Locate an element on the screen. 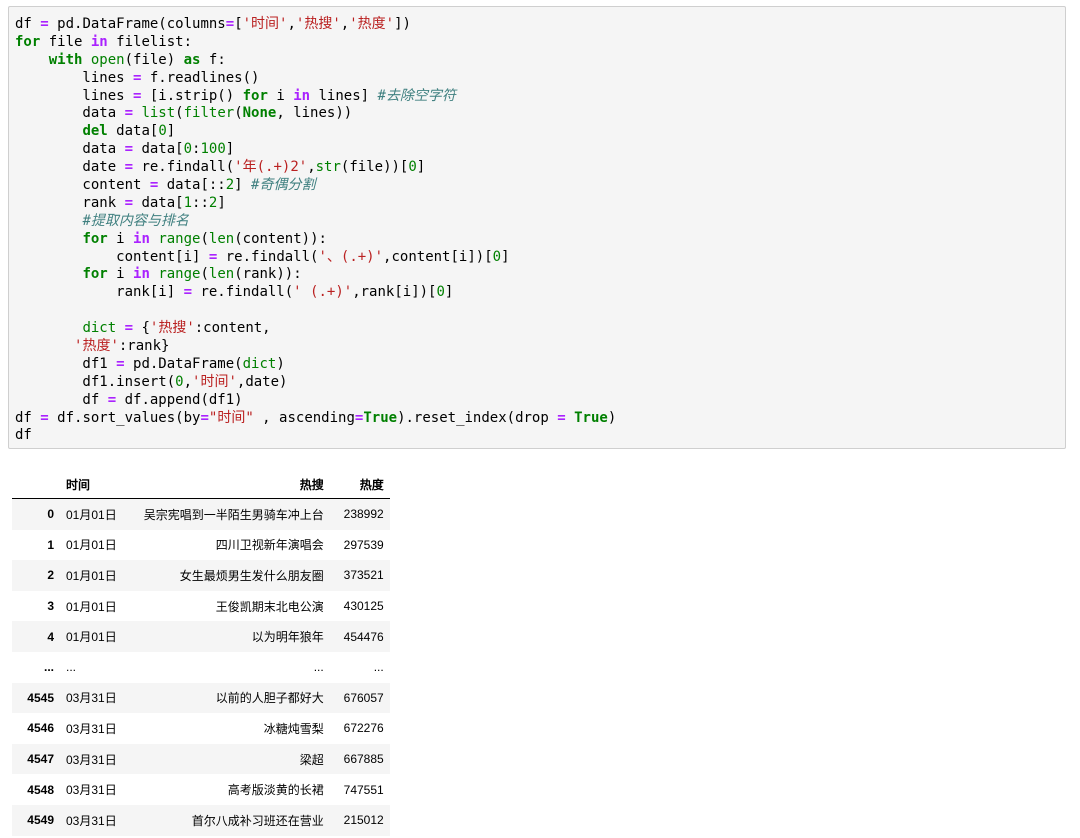  code-line: '热度':rank} is located at coordinates (540, 347).